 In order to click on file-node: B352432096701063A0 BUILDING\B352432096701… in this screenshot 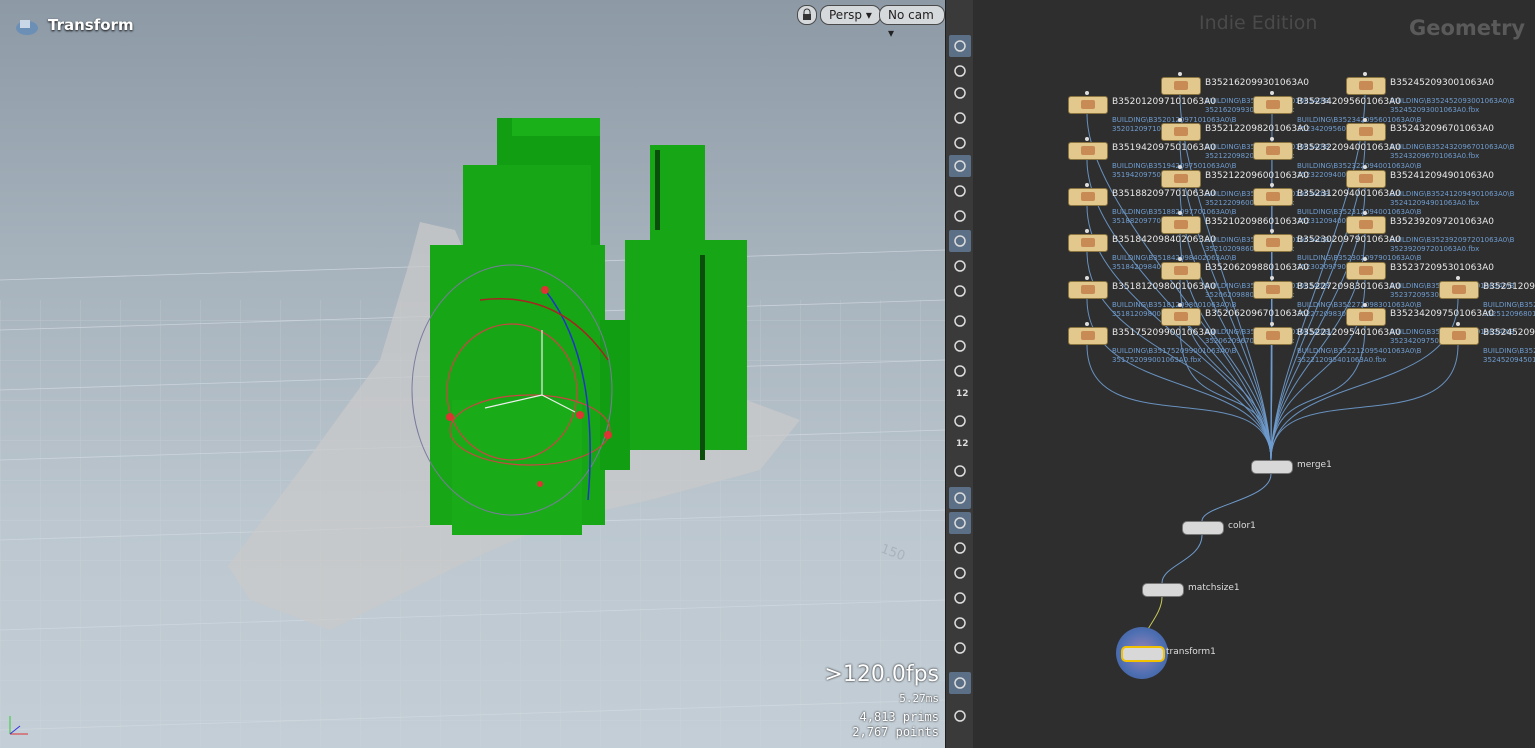, I will do `click(1430, 139)`.